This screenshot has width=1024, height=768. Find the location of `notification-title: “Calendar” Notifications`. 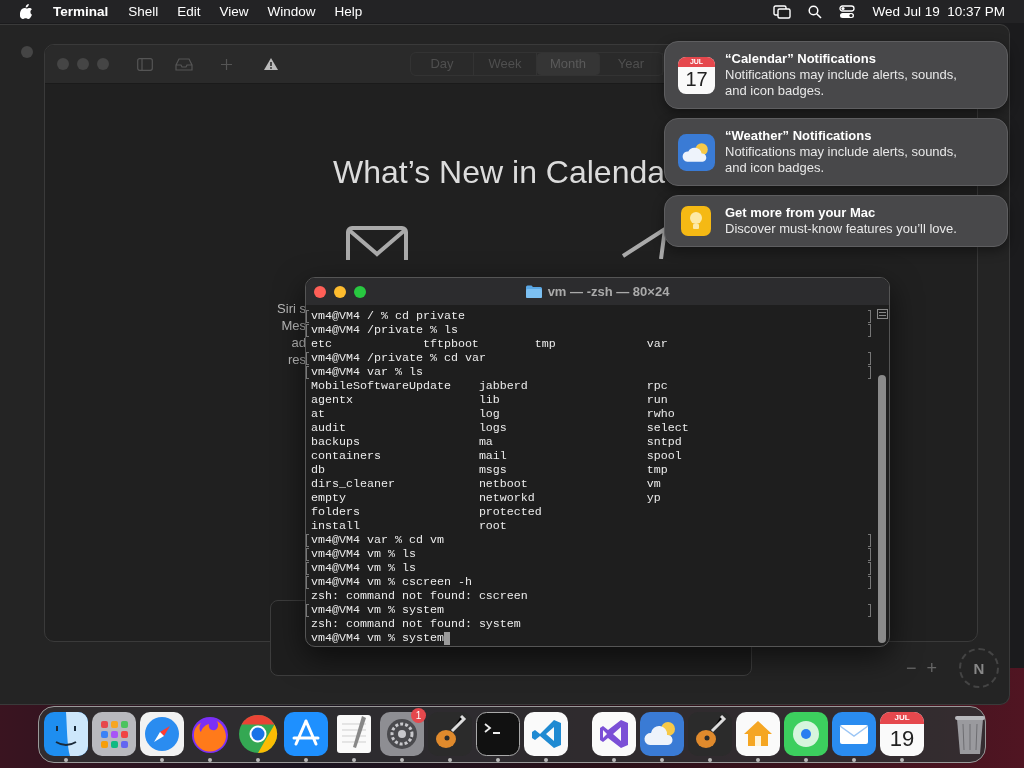

notification-title: “Calendar” Notifications is located at coordinates (801, 59).